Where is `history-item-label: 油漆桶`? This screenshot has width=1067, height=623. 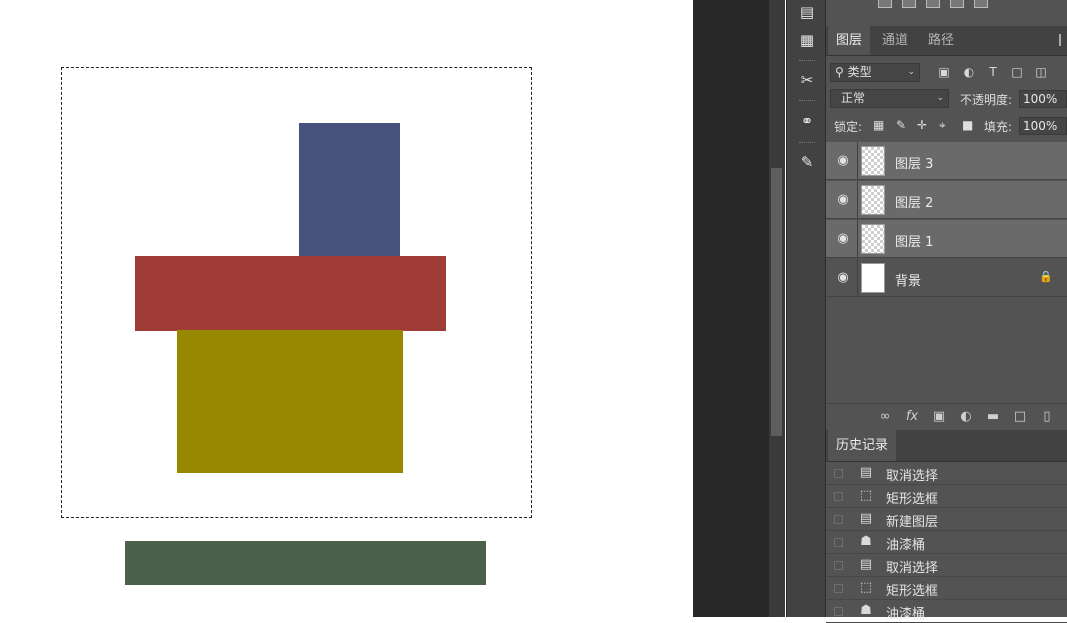 history-item-label: 油漆桶 is located at coordinates (906, 545).